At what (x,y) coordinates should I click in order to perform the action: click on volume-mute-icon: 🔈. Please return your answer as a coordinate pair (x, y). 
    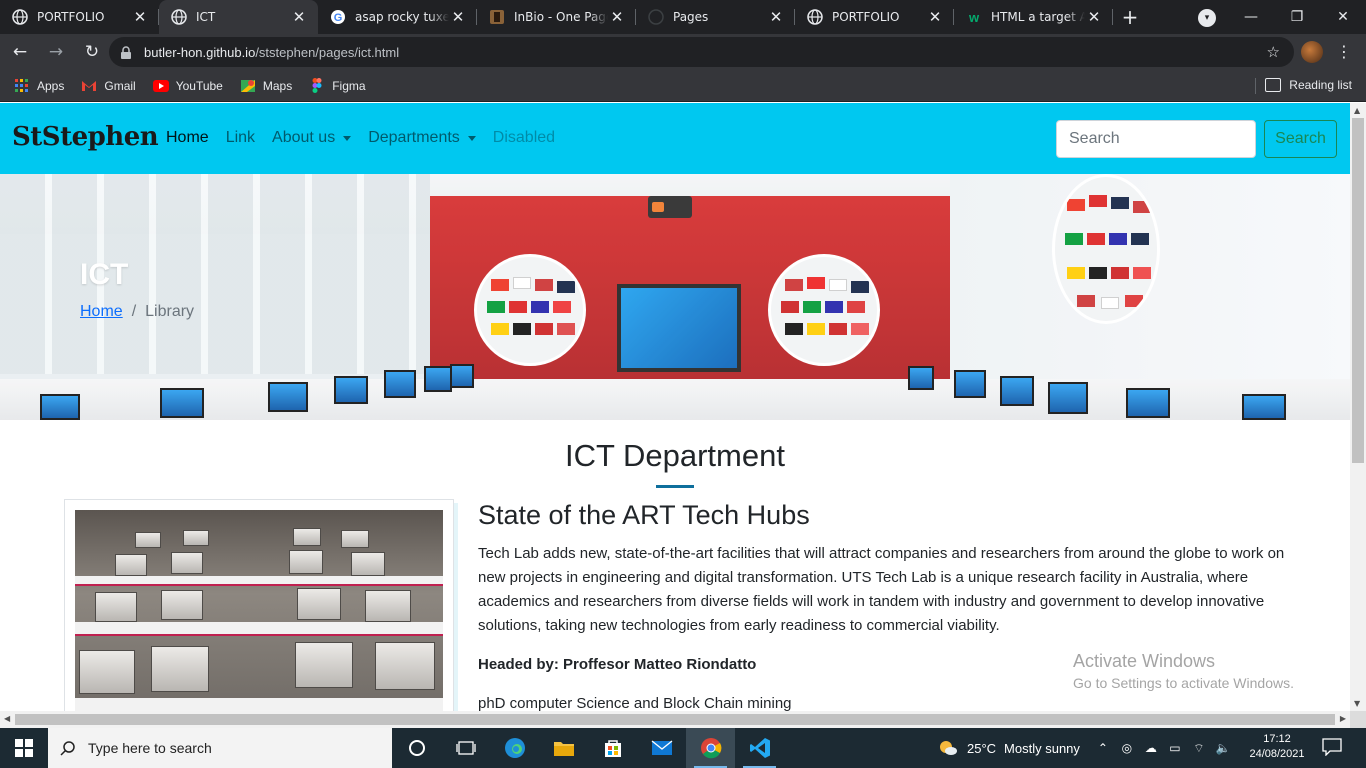
    Looking at the image, I should click on (1223, 748).